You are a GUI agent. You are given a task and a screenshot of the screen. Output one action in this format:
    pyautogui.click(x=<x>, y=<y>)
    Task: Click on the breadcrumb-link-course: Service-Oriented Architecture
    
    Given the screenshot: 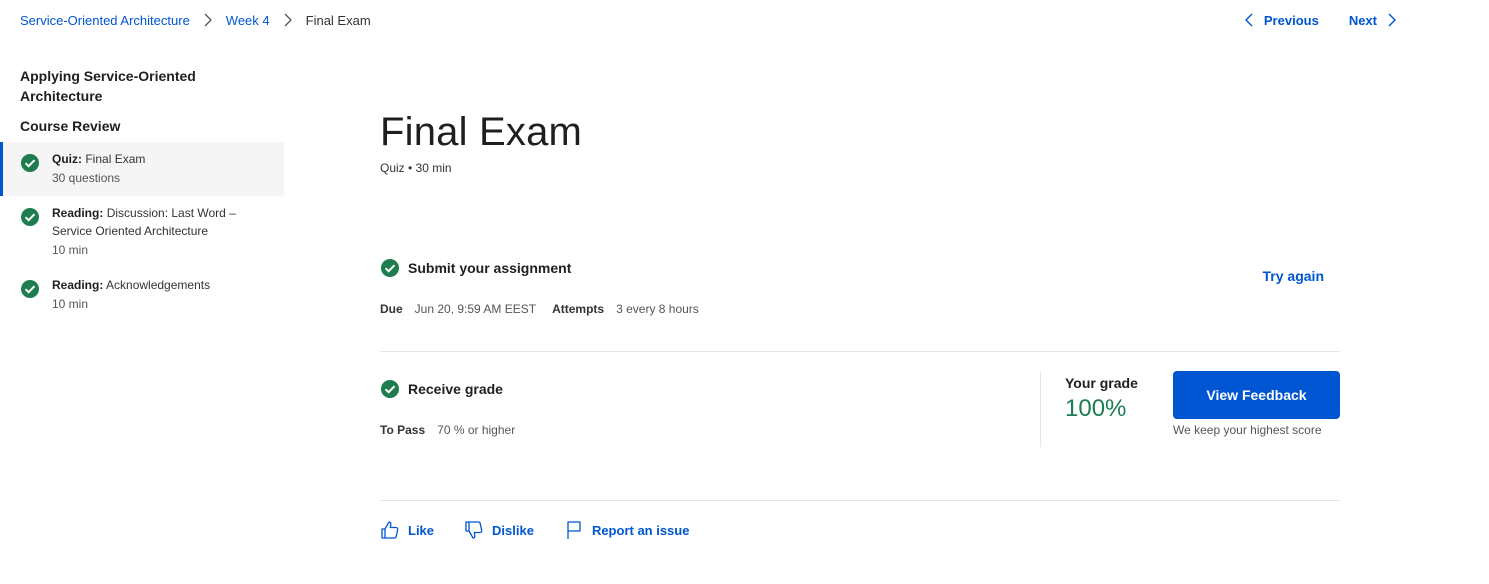 What is the action you would take?
    pyautogui.click(x=105, y=20)
    